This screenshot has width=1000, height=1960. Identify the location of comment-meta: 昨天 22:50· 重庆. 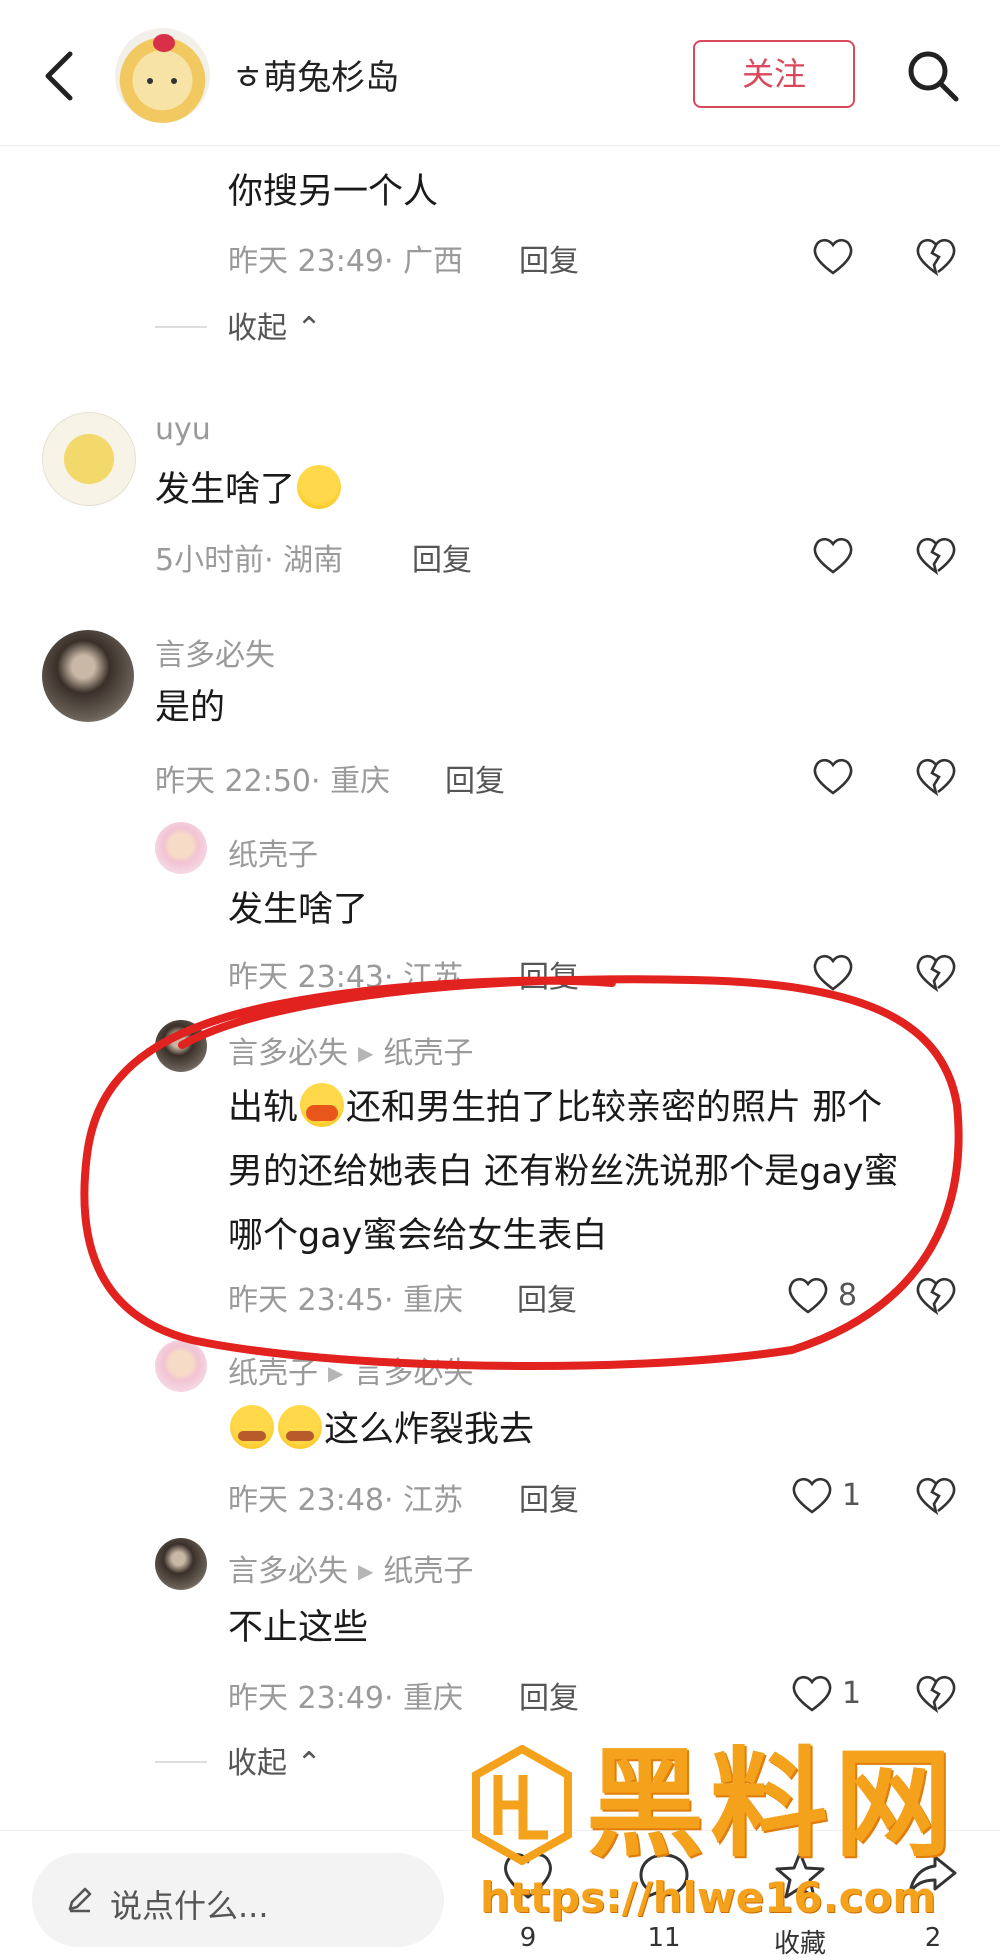
(272, 778).